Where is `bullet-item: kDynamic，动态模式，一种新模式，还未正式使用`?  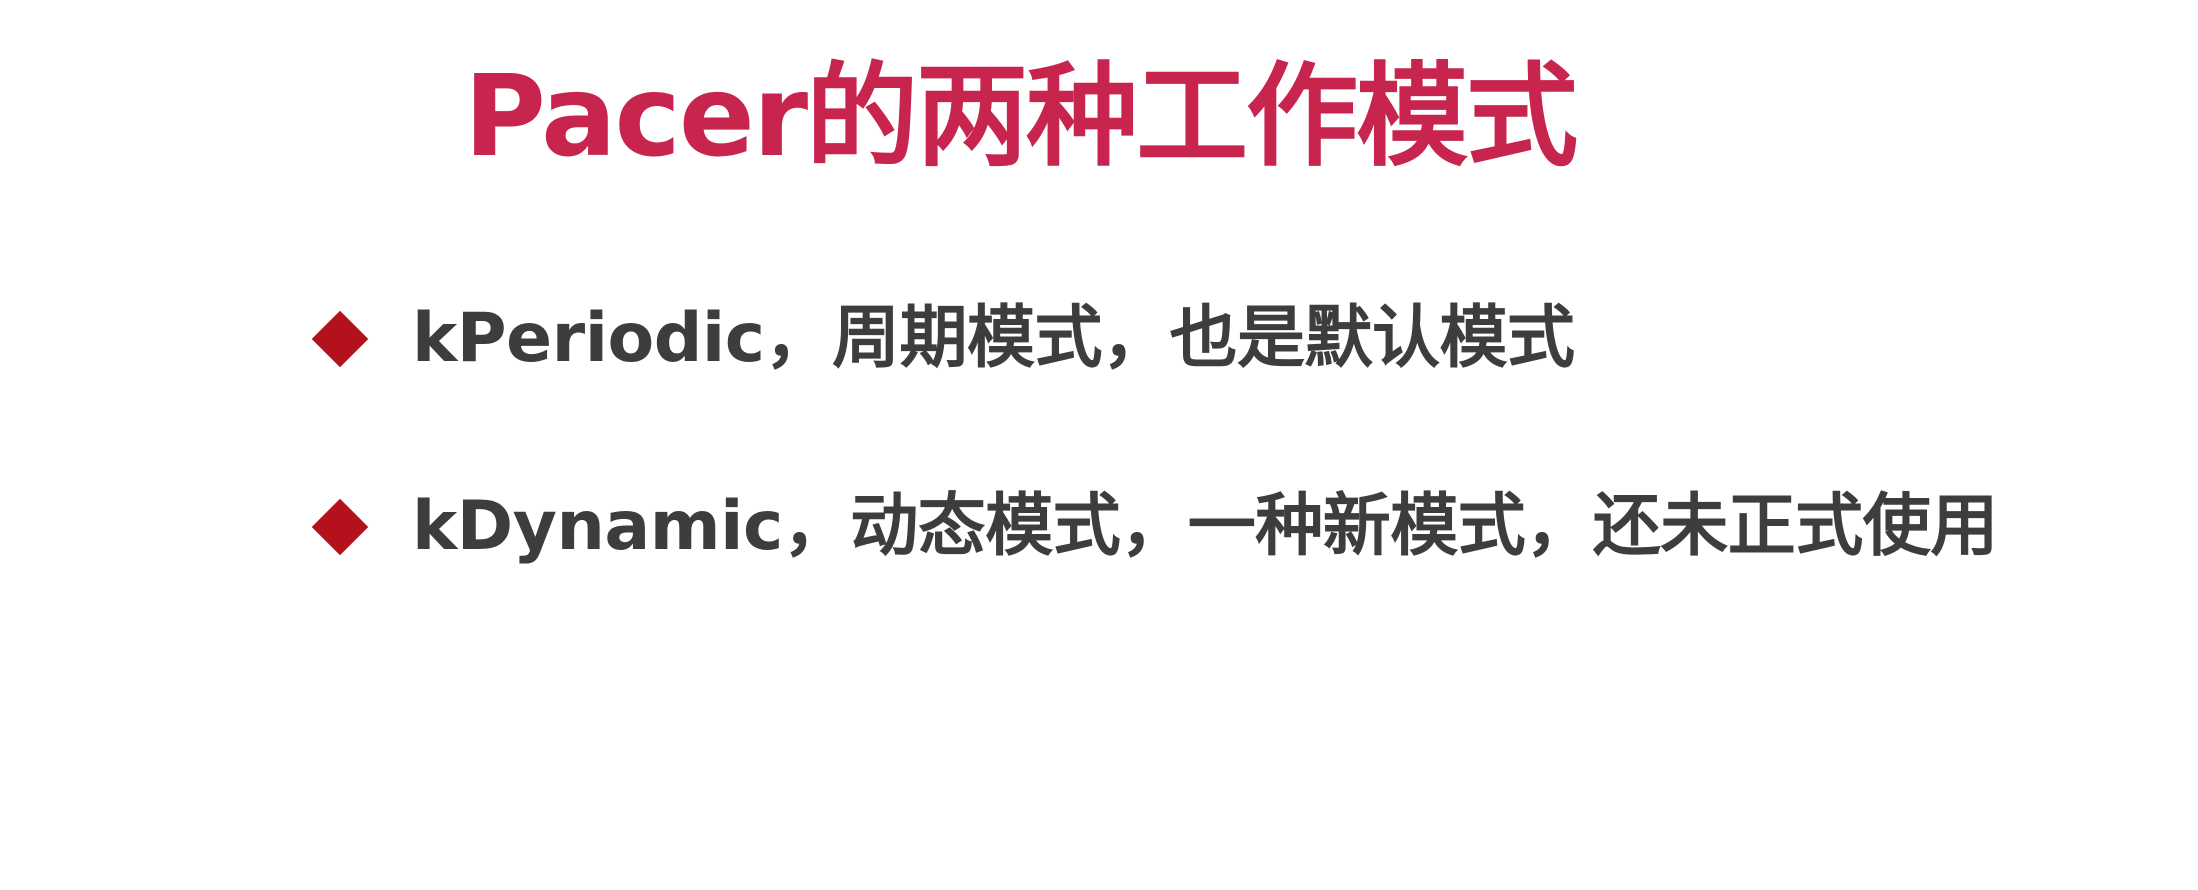 bullet-item: kDynamic，动态模式，一种新模式，还未正式使用 is located at coordinates (1153, 527).